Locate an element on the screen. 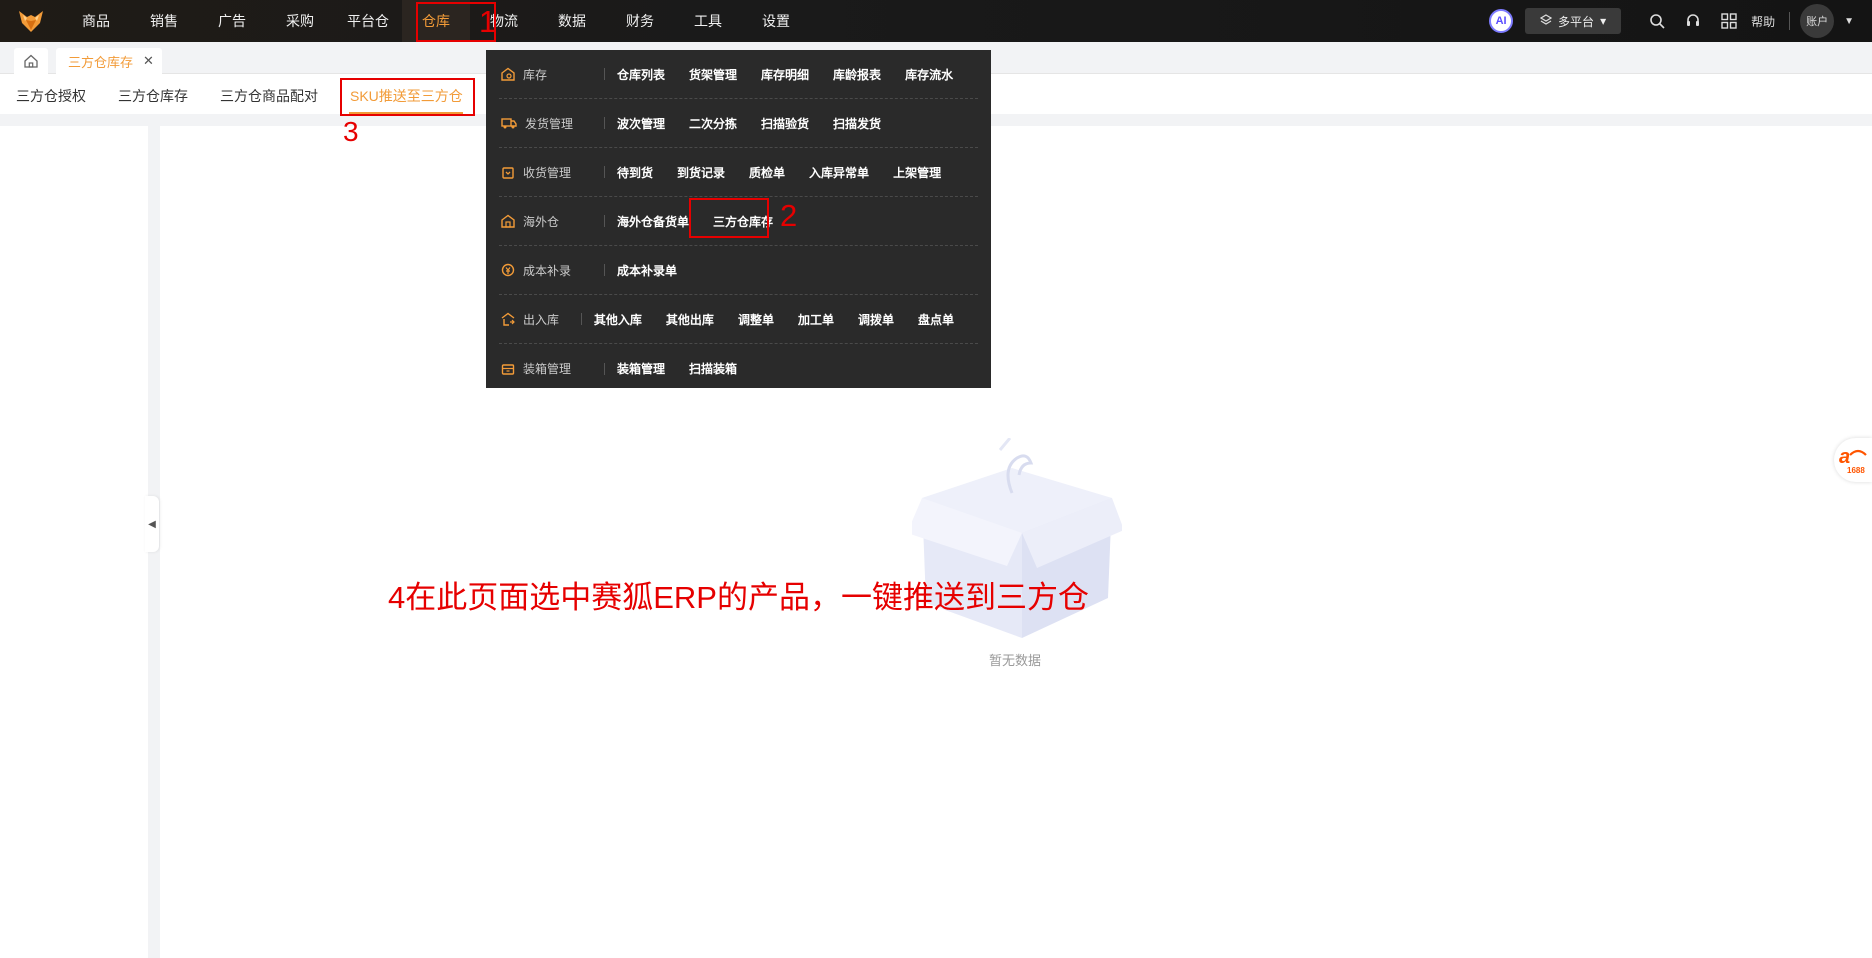 The width and height of the screenshot is (1872, 958). dropdown-link-2-3: 入库异常单 is located at coordinates (839, 172).